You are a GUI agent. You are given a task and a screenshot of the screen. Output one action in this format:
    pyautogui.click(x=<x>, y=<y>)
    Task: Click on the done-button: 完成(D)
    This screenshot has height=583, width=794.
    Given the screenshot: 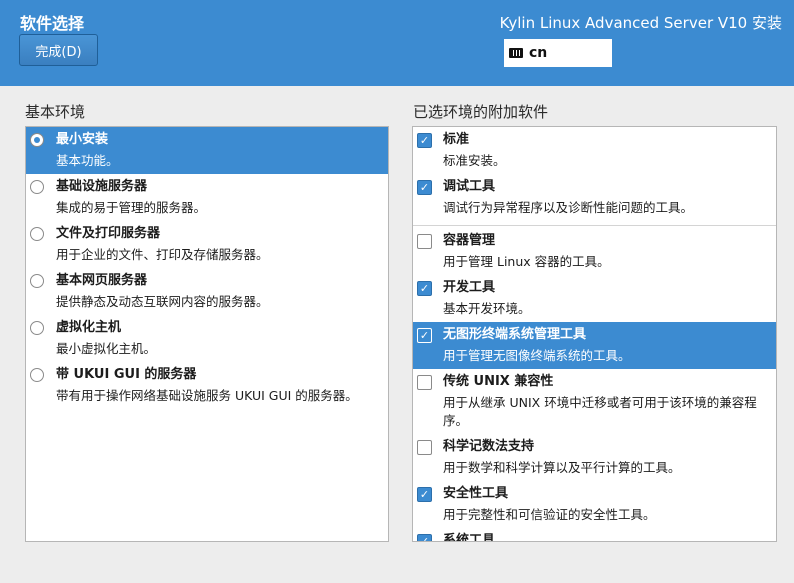 What is the action you would take?
    pyautogui.click(x=58, y=50)
    